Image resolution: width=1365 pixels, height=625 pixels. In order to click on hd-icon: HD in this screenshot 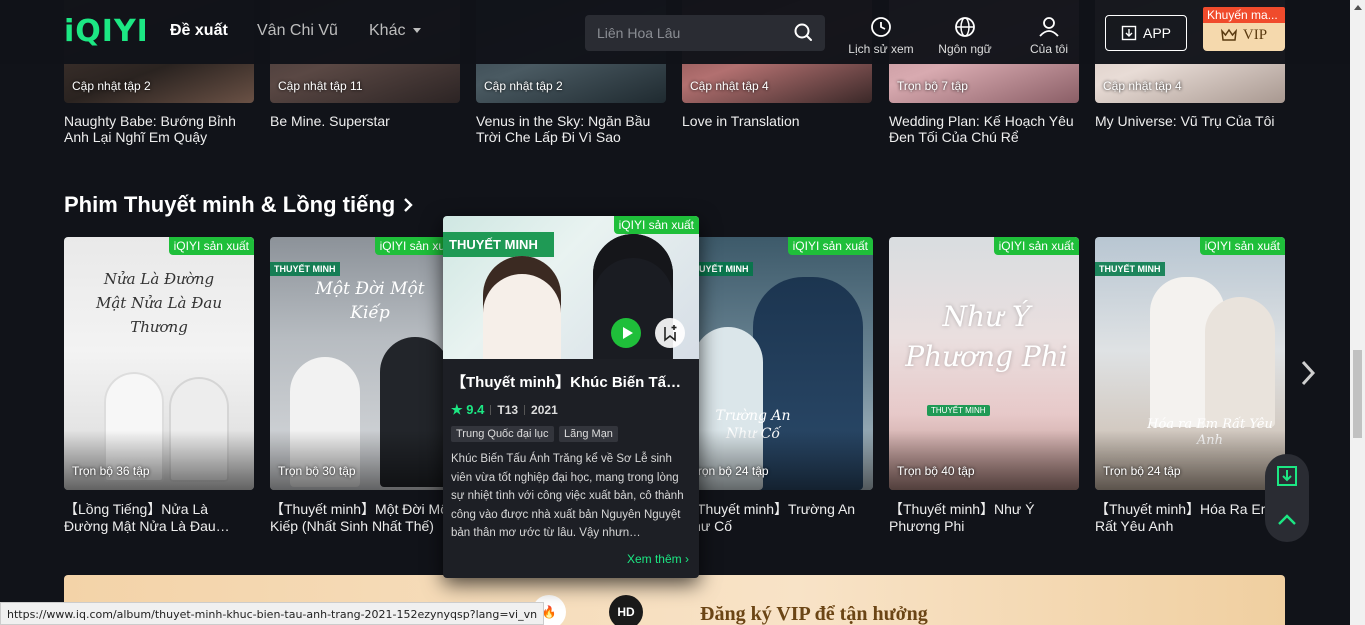, I will do `click(626, 610)`.